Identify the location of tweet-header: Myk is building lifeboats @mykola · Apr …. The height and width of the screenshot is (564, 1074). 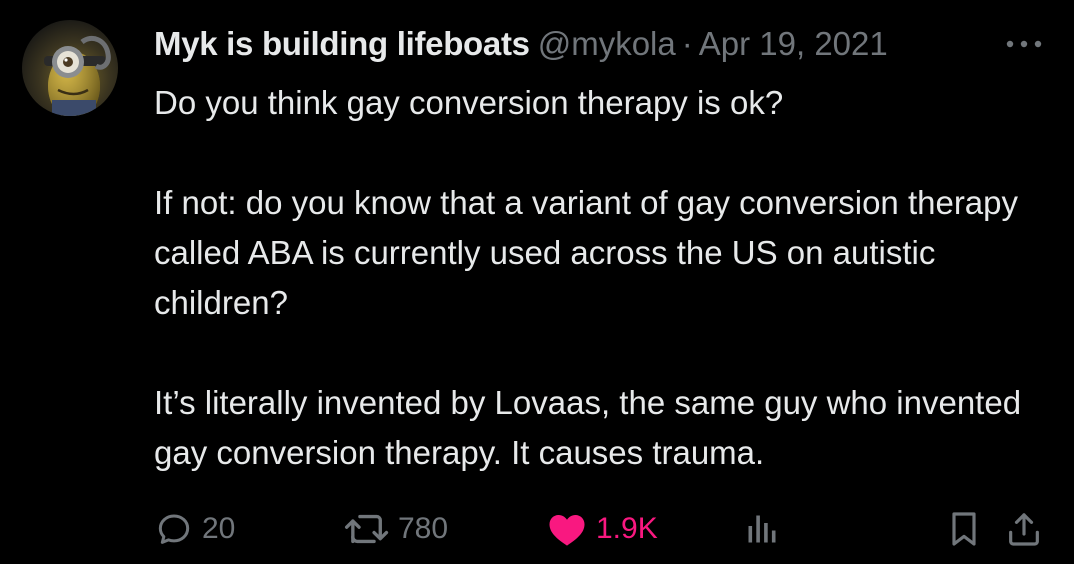
(609, 44).